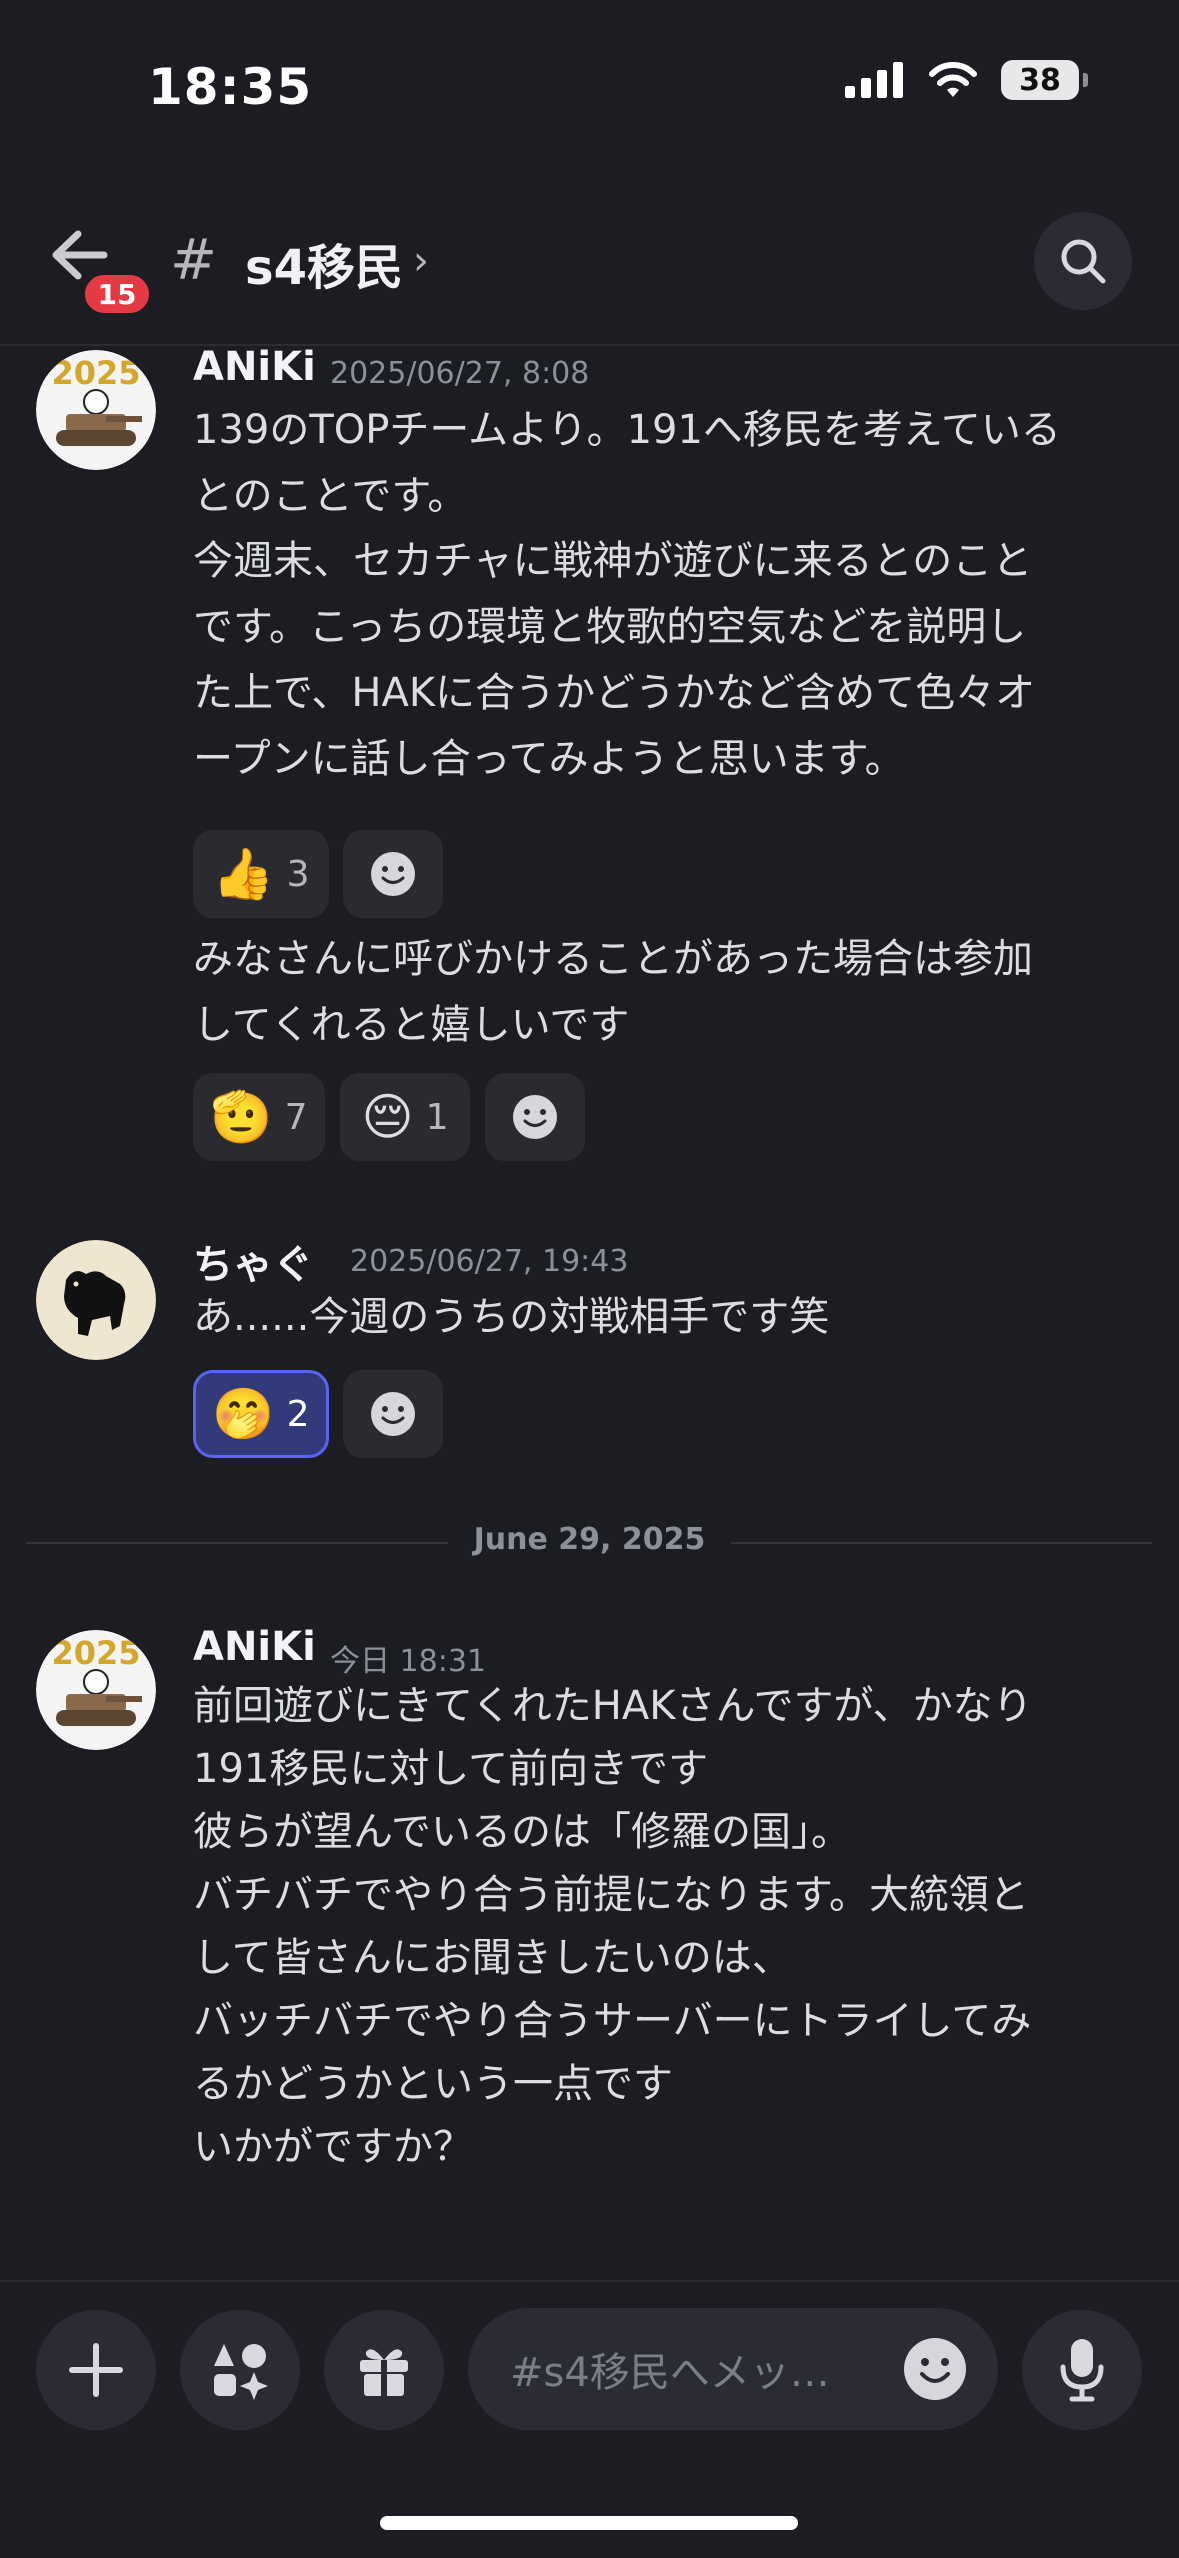 The width and height of the screenshot is (1179, 2558). Describe the element at coordinates (953, 79) in the screenshot. I see `wifi-icon` at that location.